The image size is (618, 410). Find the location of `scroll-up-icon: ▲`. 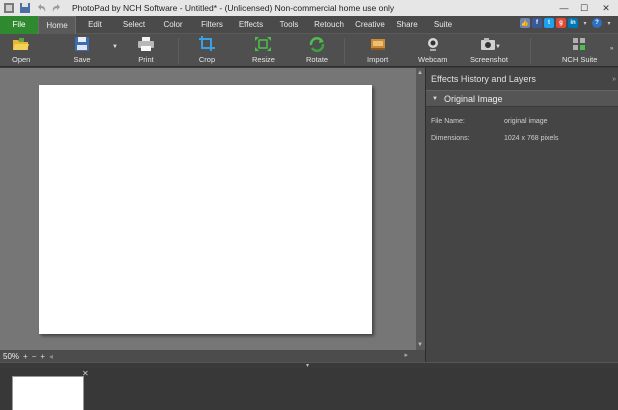

scroll-up-icon: ▲ is located at coordinates (420, 73).